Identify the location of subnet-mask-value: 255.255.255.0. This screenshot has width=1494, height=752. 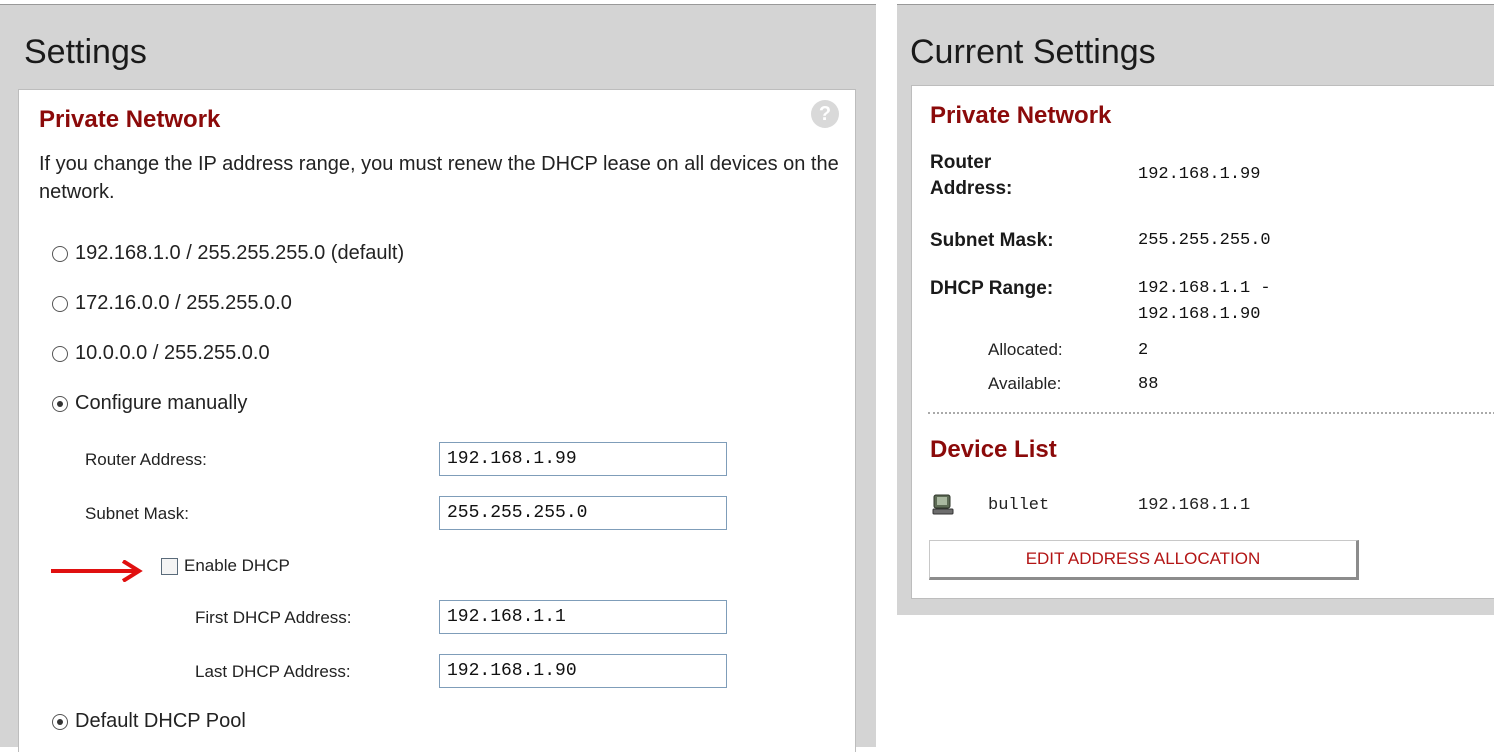
(1204, 240).